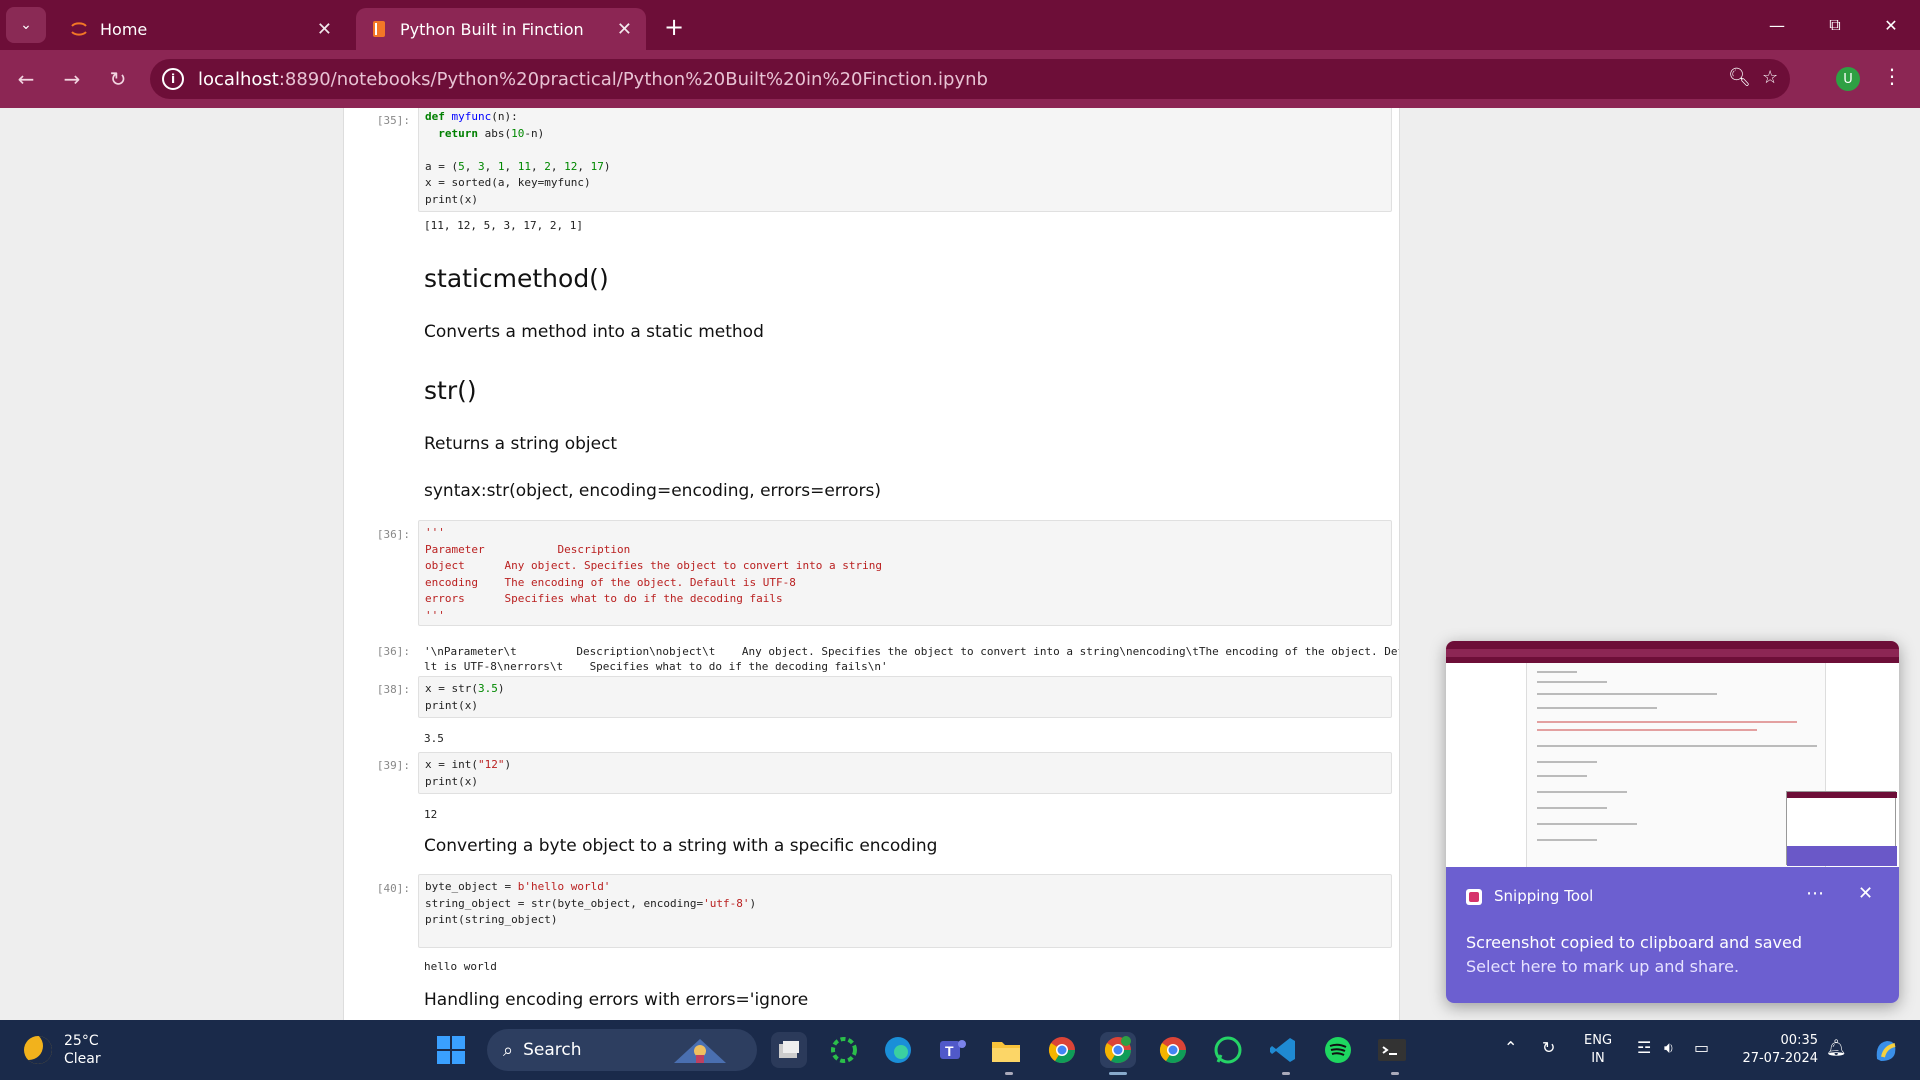  Describe the element at coordinates (674, 27) in the screenshot. I see `new-tab-button: +` at that location.